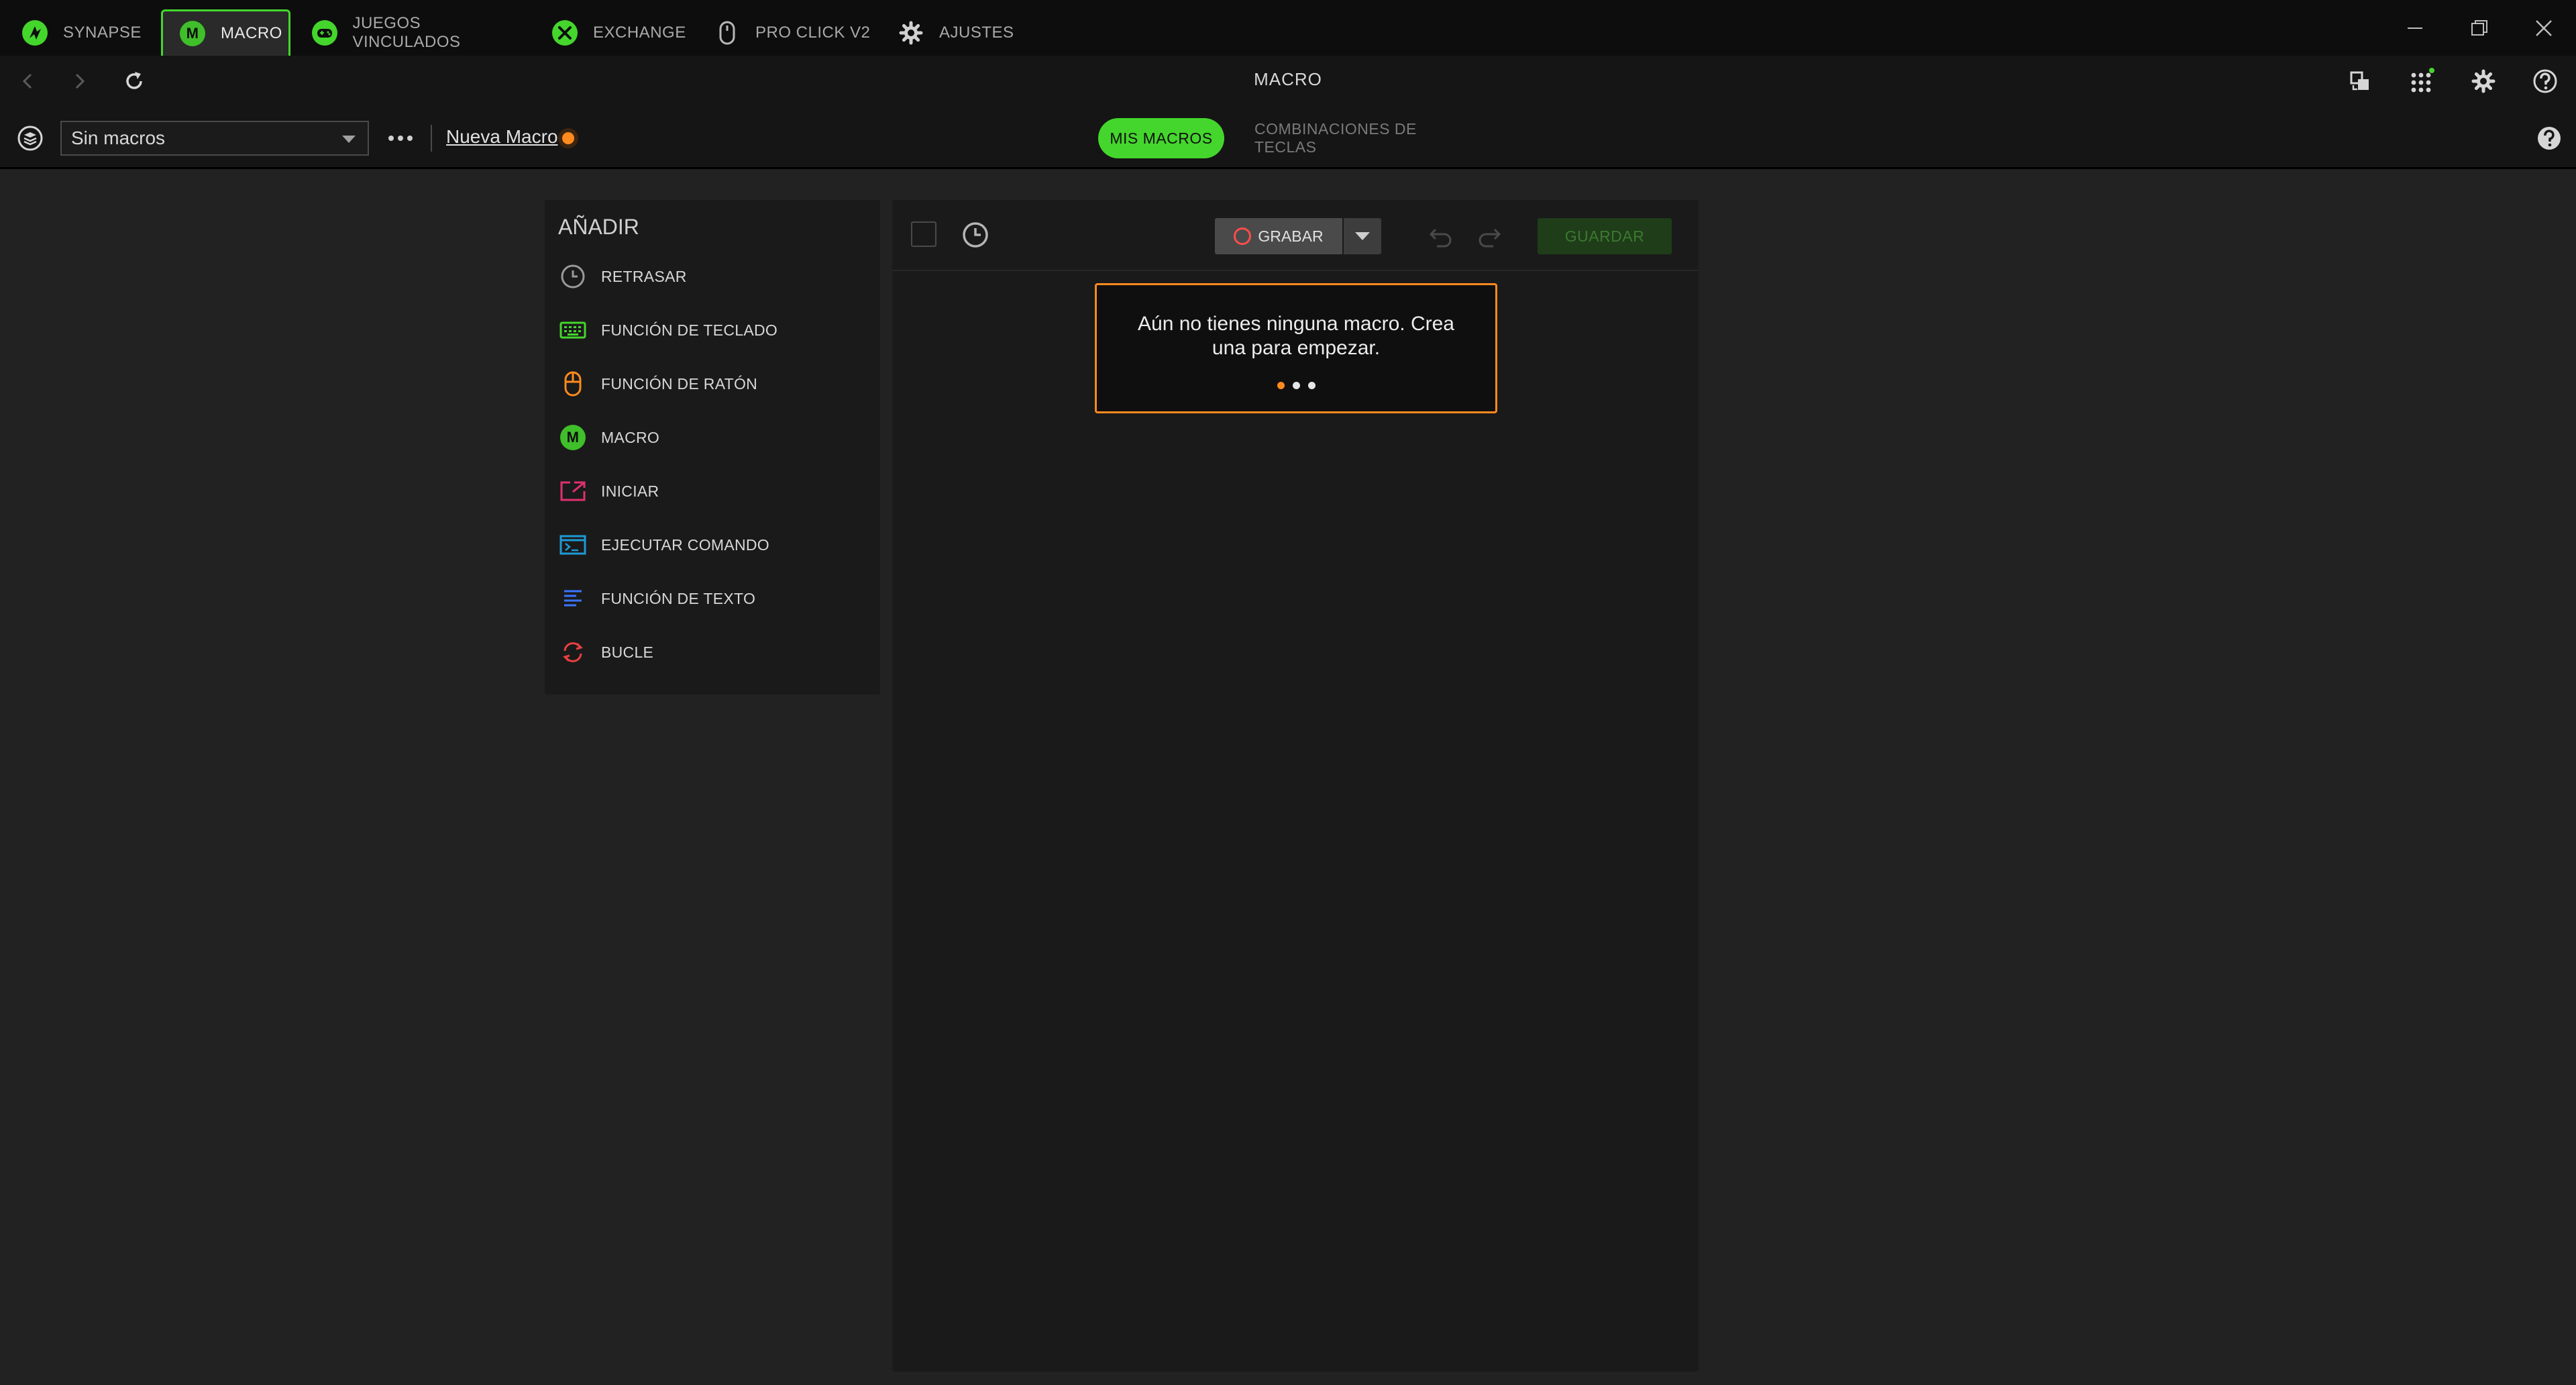 This screenshot has width=2576, height=1385. I want to click on help-icon, so click(2549, 138).